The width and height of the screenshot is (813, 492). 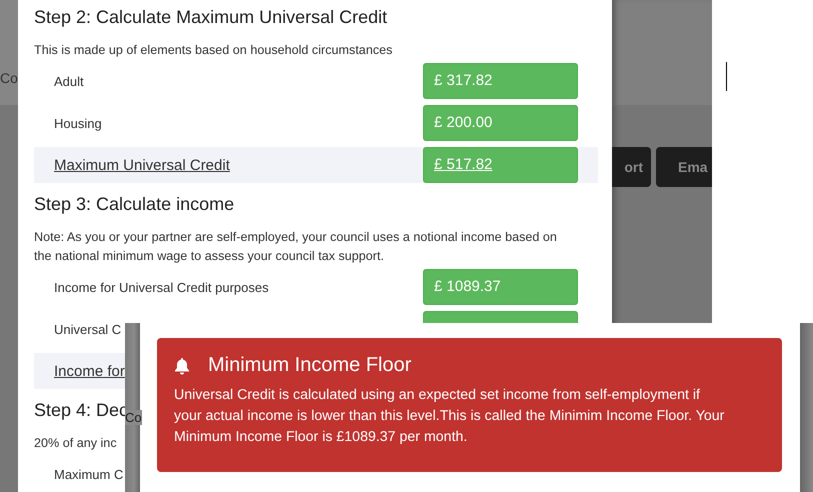 What do you see at coordinates (161, 287) in the screenshot?
I see `row-label: Income for Universal Credit purposes` at bounding box center [161, 287].